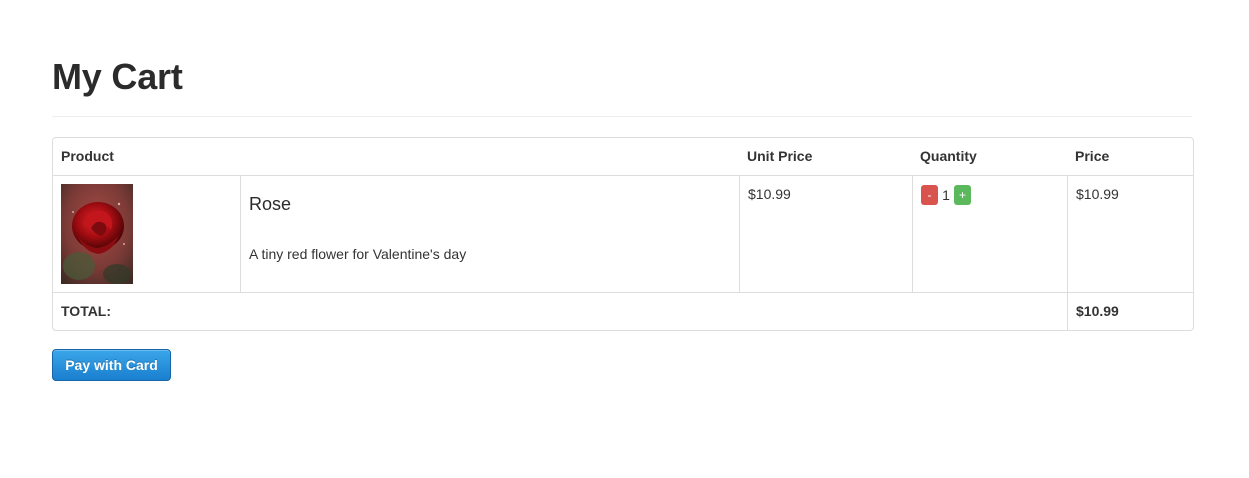  Describe the element at coordinates (1130, 311) in the screenshot. I see `total-value: $10.99` at that location.